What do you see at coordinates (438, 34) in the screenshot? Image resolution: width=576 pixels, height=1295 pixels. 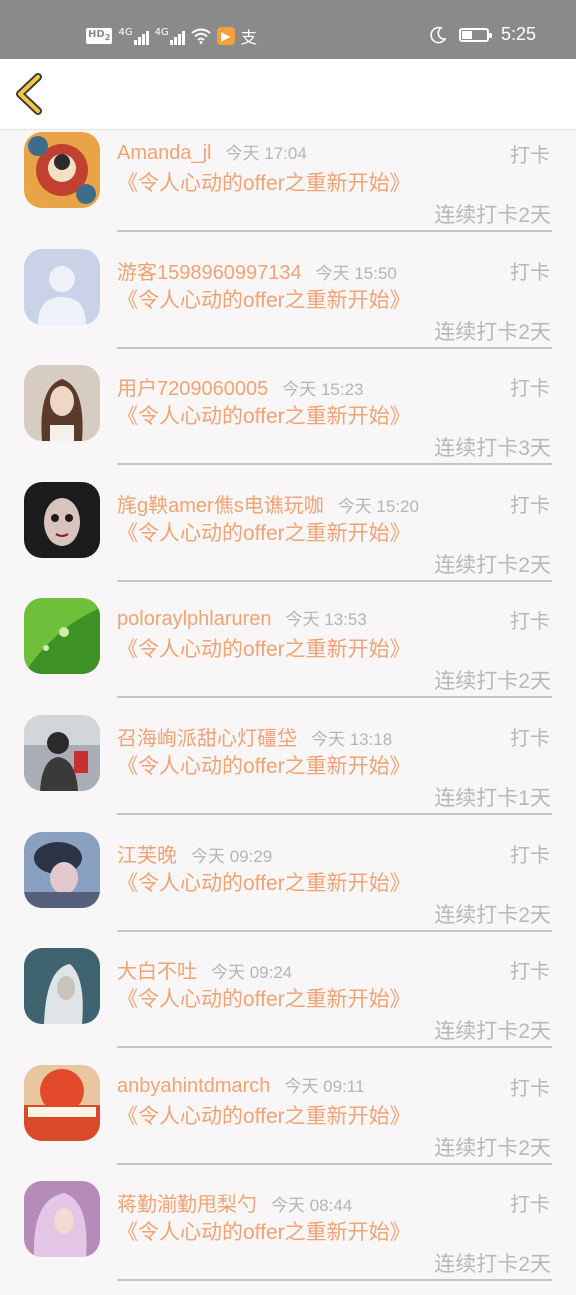 I see `moon-icon` at bounding box center [438, 34].